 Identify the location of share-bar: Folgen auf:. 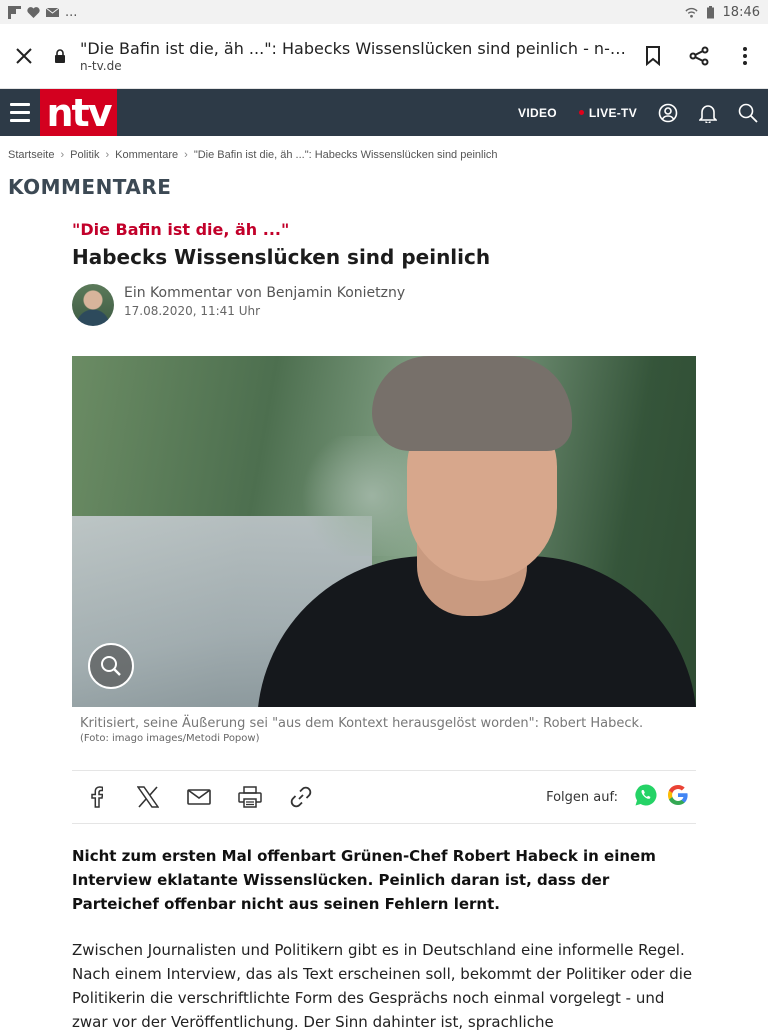
(384, 797).